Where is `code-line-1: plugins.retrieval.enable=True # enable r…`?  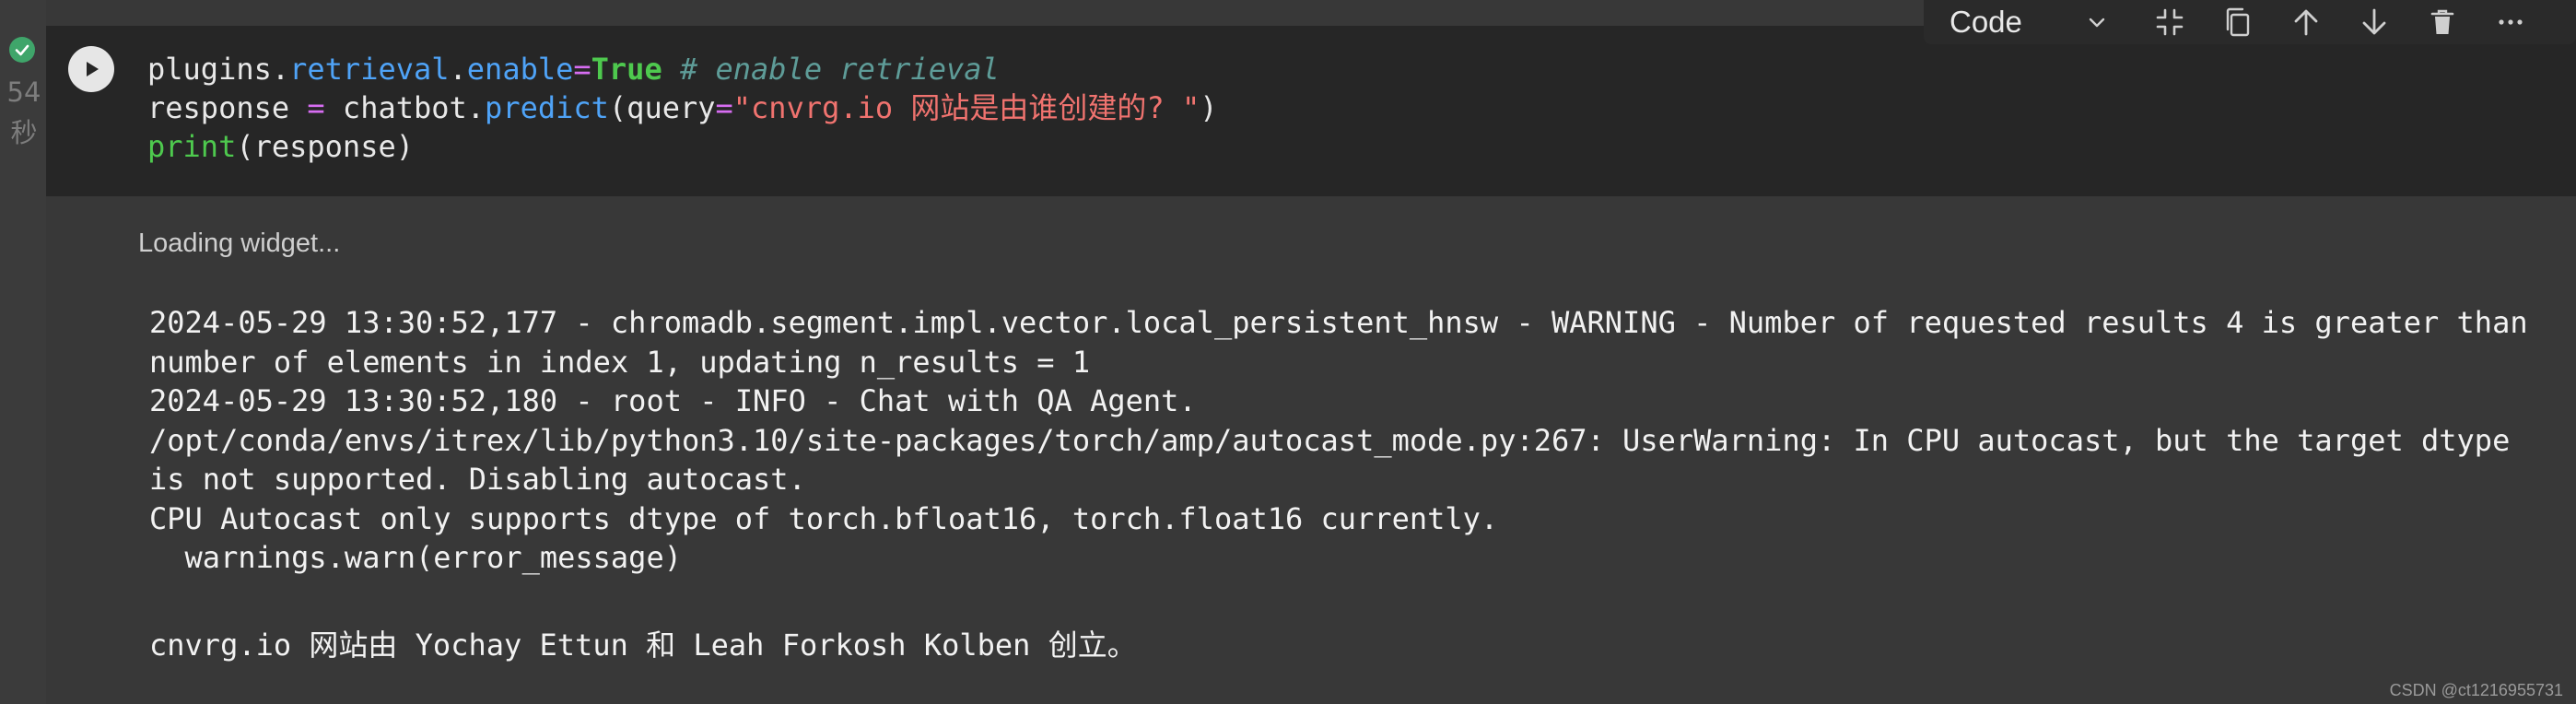 code-line-1: plugins.retrieval.enable=True # enable r… is located at coordinates (573, 69).